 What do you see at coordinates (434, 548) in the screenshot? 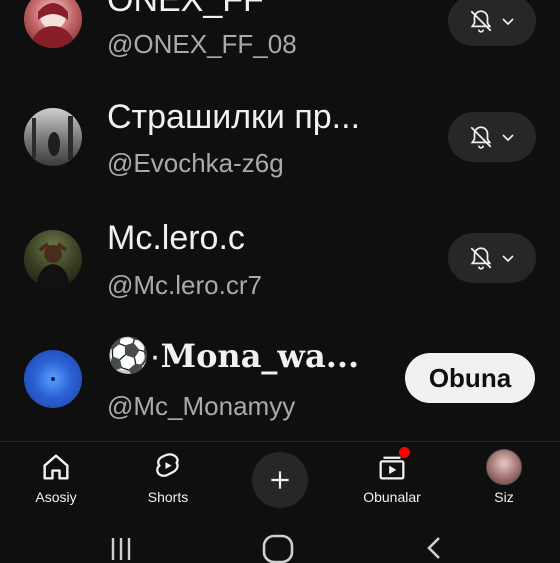
I see `back-icon` at bounding box center [434, 548].